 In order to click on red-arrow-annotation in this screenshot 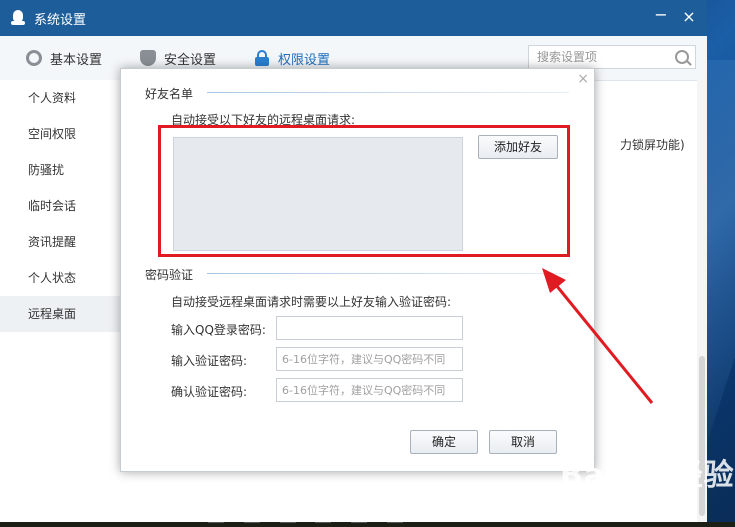, I will do `click(598, 336)`.